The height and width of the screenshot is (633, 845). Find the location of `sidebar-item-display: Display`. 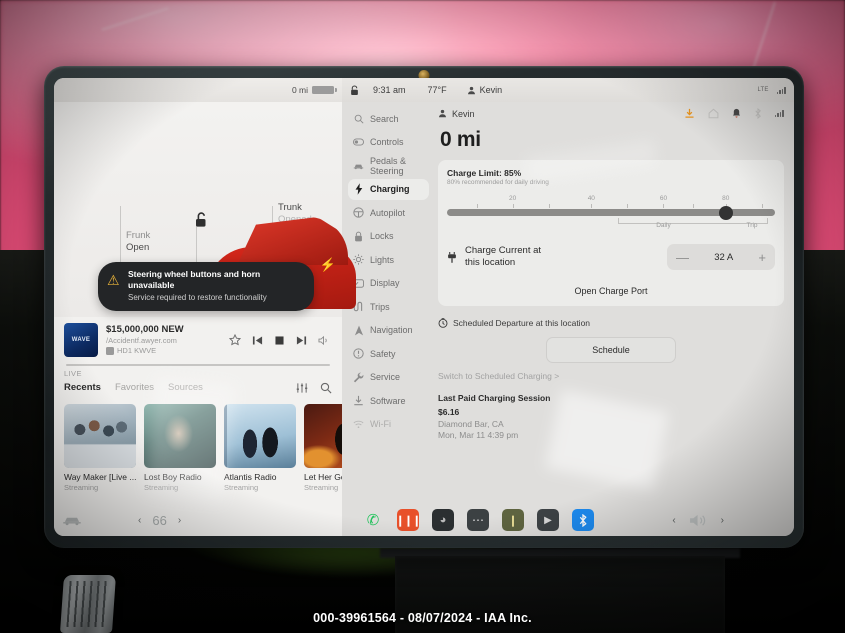

sidebar-item-display: Display is located at coordinates (388, 283).